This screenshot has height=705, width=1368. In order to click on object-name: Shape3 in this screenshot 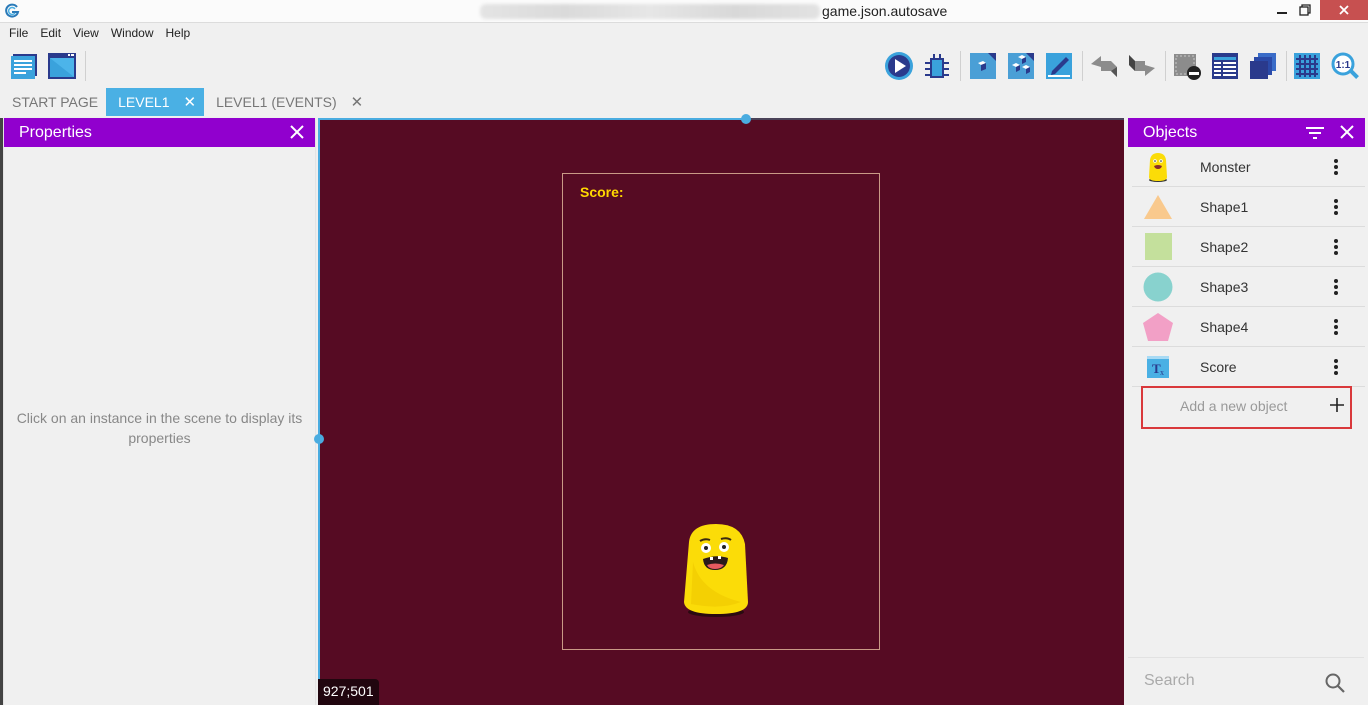, I will do `click(1224, 286)`.